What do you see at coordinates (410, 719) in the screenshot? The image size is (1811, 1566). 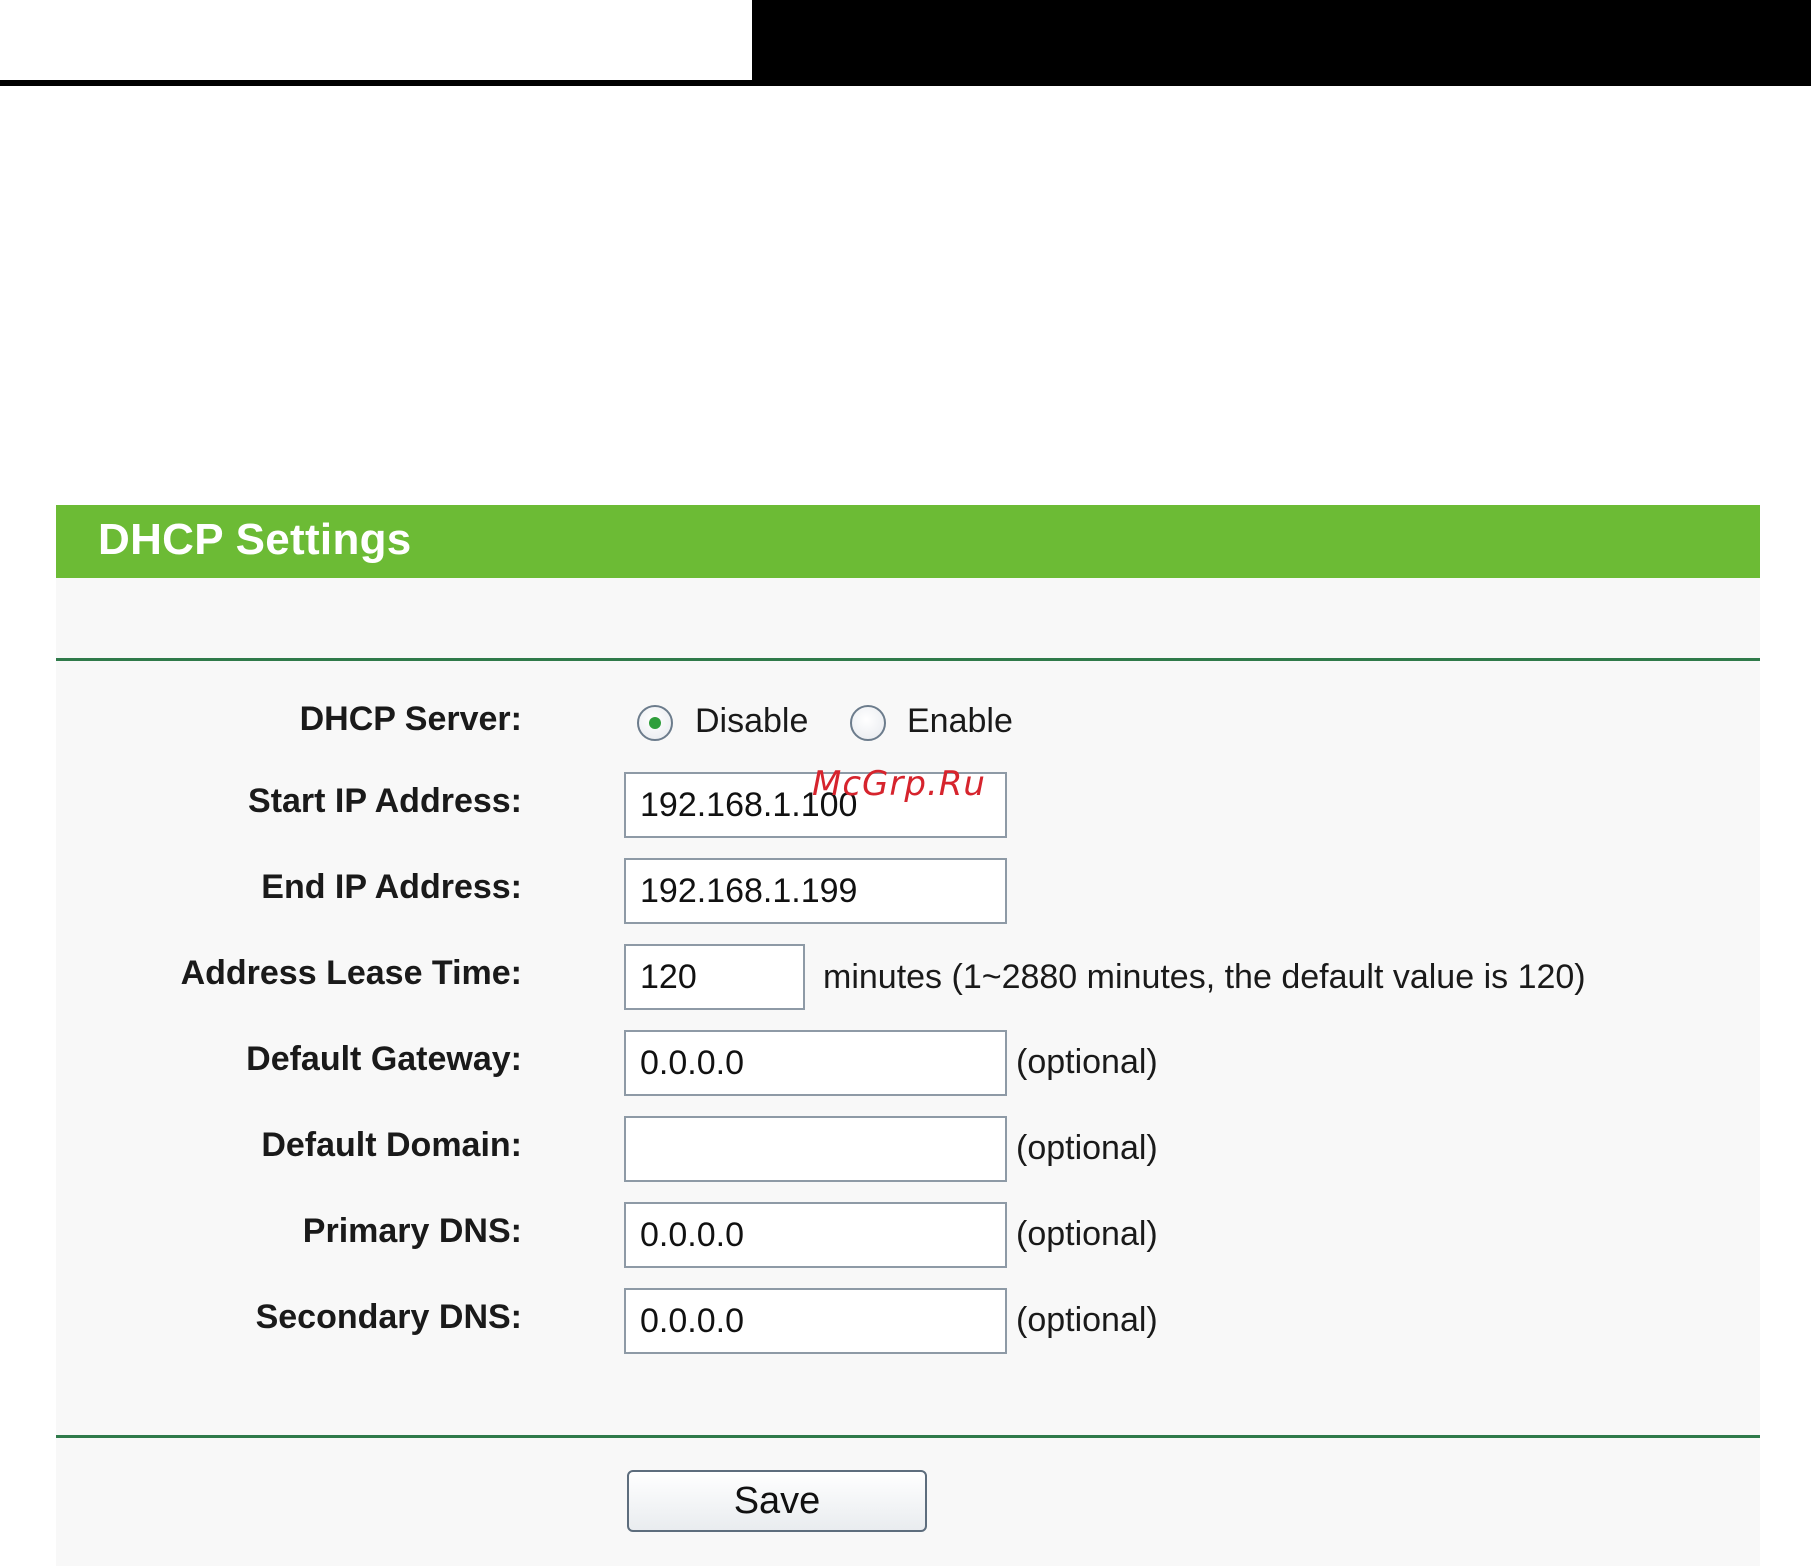 I see `dhcp-server-label: DHCP Server:` at bounding box center [410, 719].